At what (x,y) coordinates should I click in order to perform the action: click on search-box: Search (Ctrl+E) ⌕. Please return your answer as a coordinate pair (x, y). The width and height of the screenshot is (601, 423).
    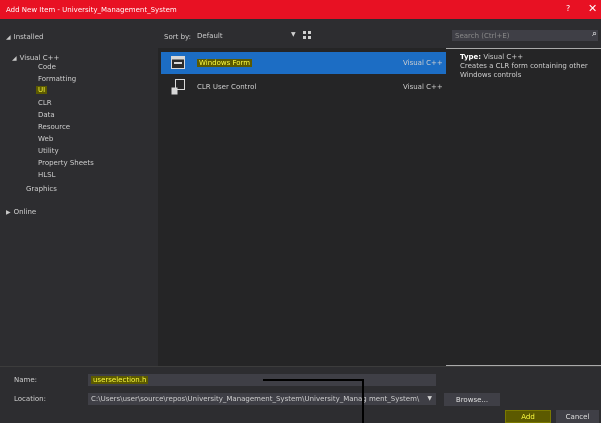
    Looking at the image, I should click on (525, 35).